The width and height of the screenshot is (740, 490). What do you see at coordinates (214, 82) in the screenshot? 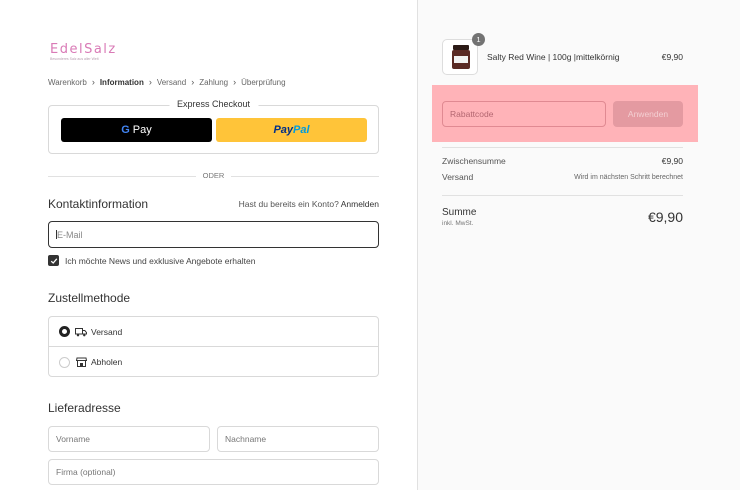
I see `breadcrumb-payment: Zahlung` at bounding box center [214, 82].